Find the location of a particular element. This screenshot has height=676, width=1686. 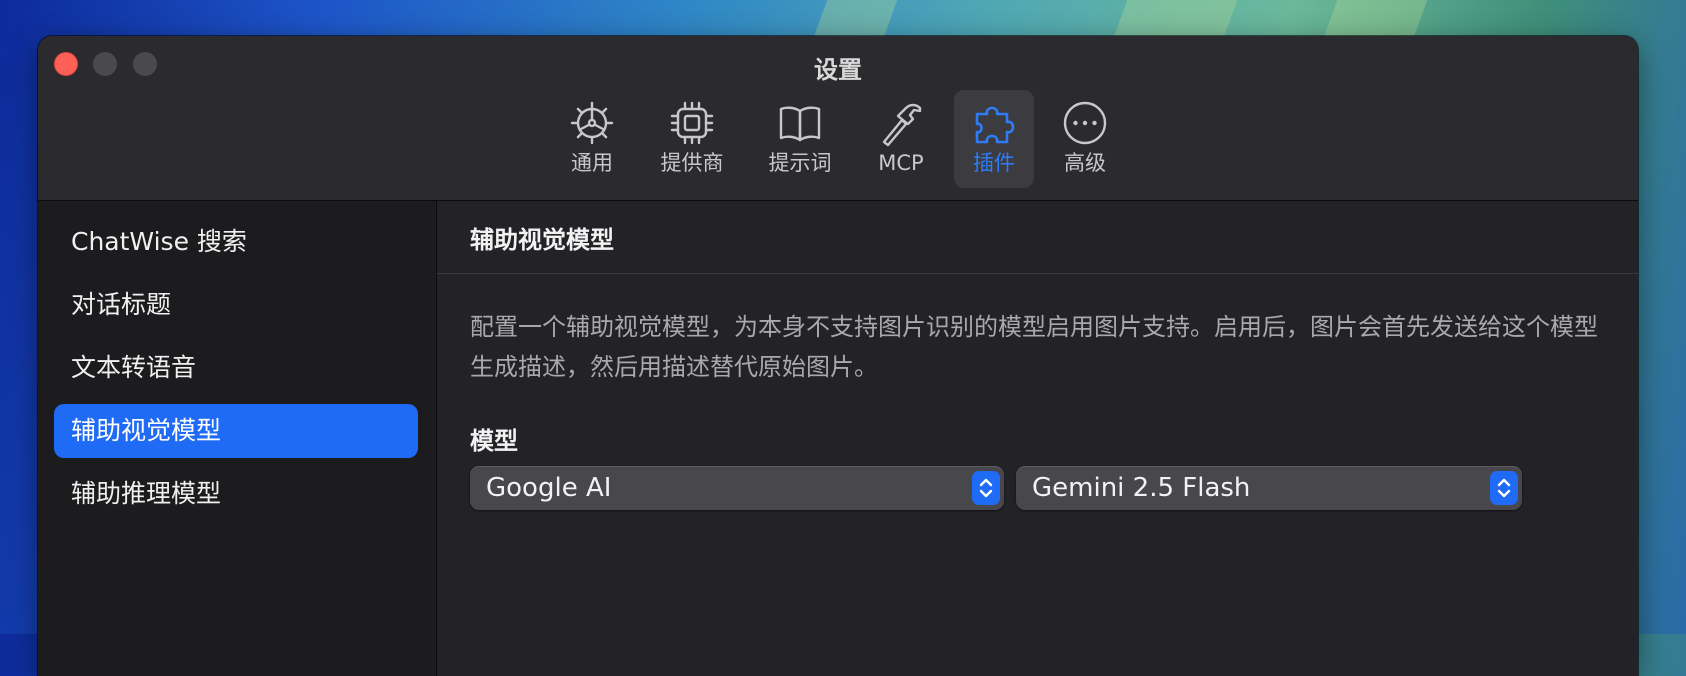

tab-mcp: MCP is located at coordinates (901, 139).